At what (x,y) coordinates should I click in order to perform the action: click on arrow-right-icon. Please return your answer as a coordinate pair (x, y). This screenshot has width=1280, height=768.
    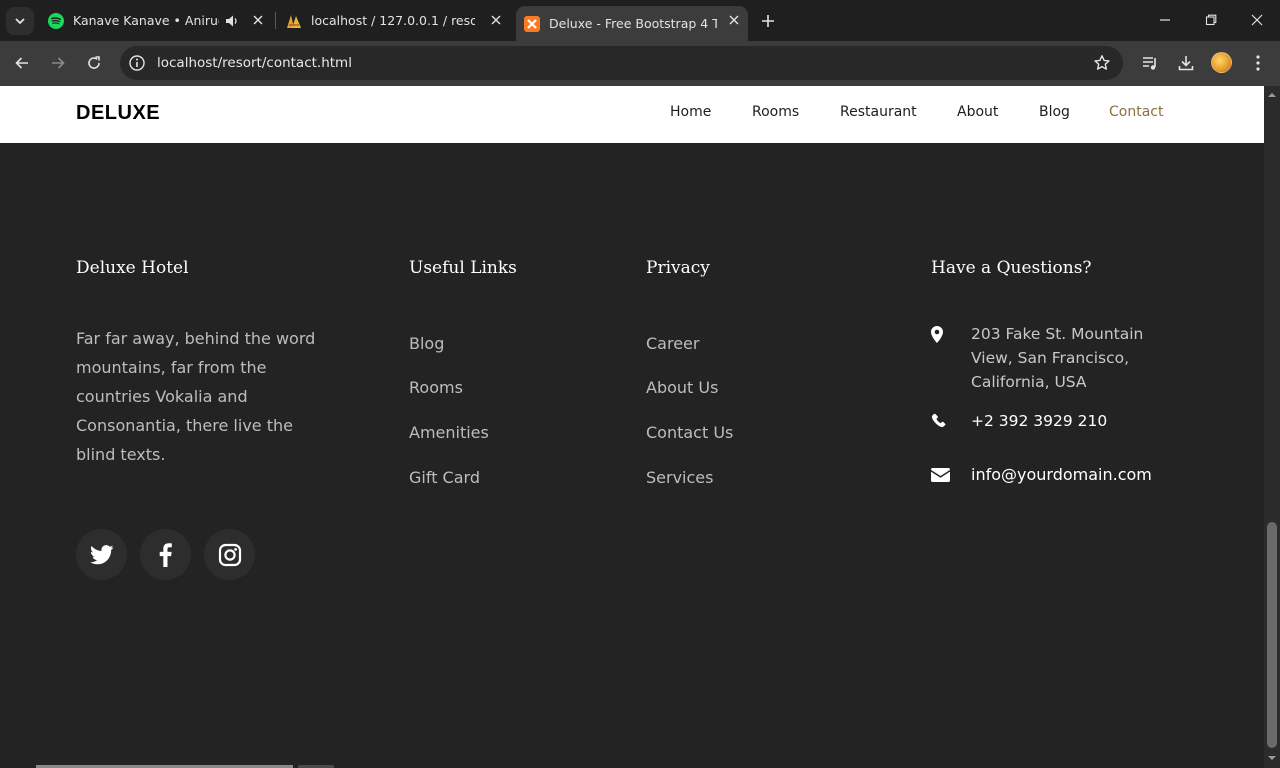
    Looking at the image, I should click on (58, 63).